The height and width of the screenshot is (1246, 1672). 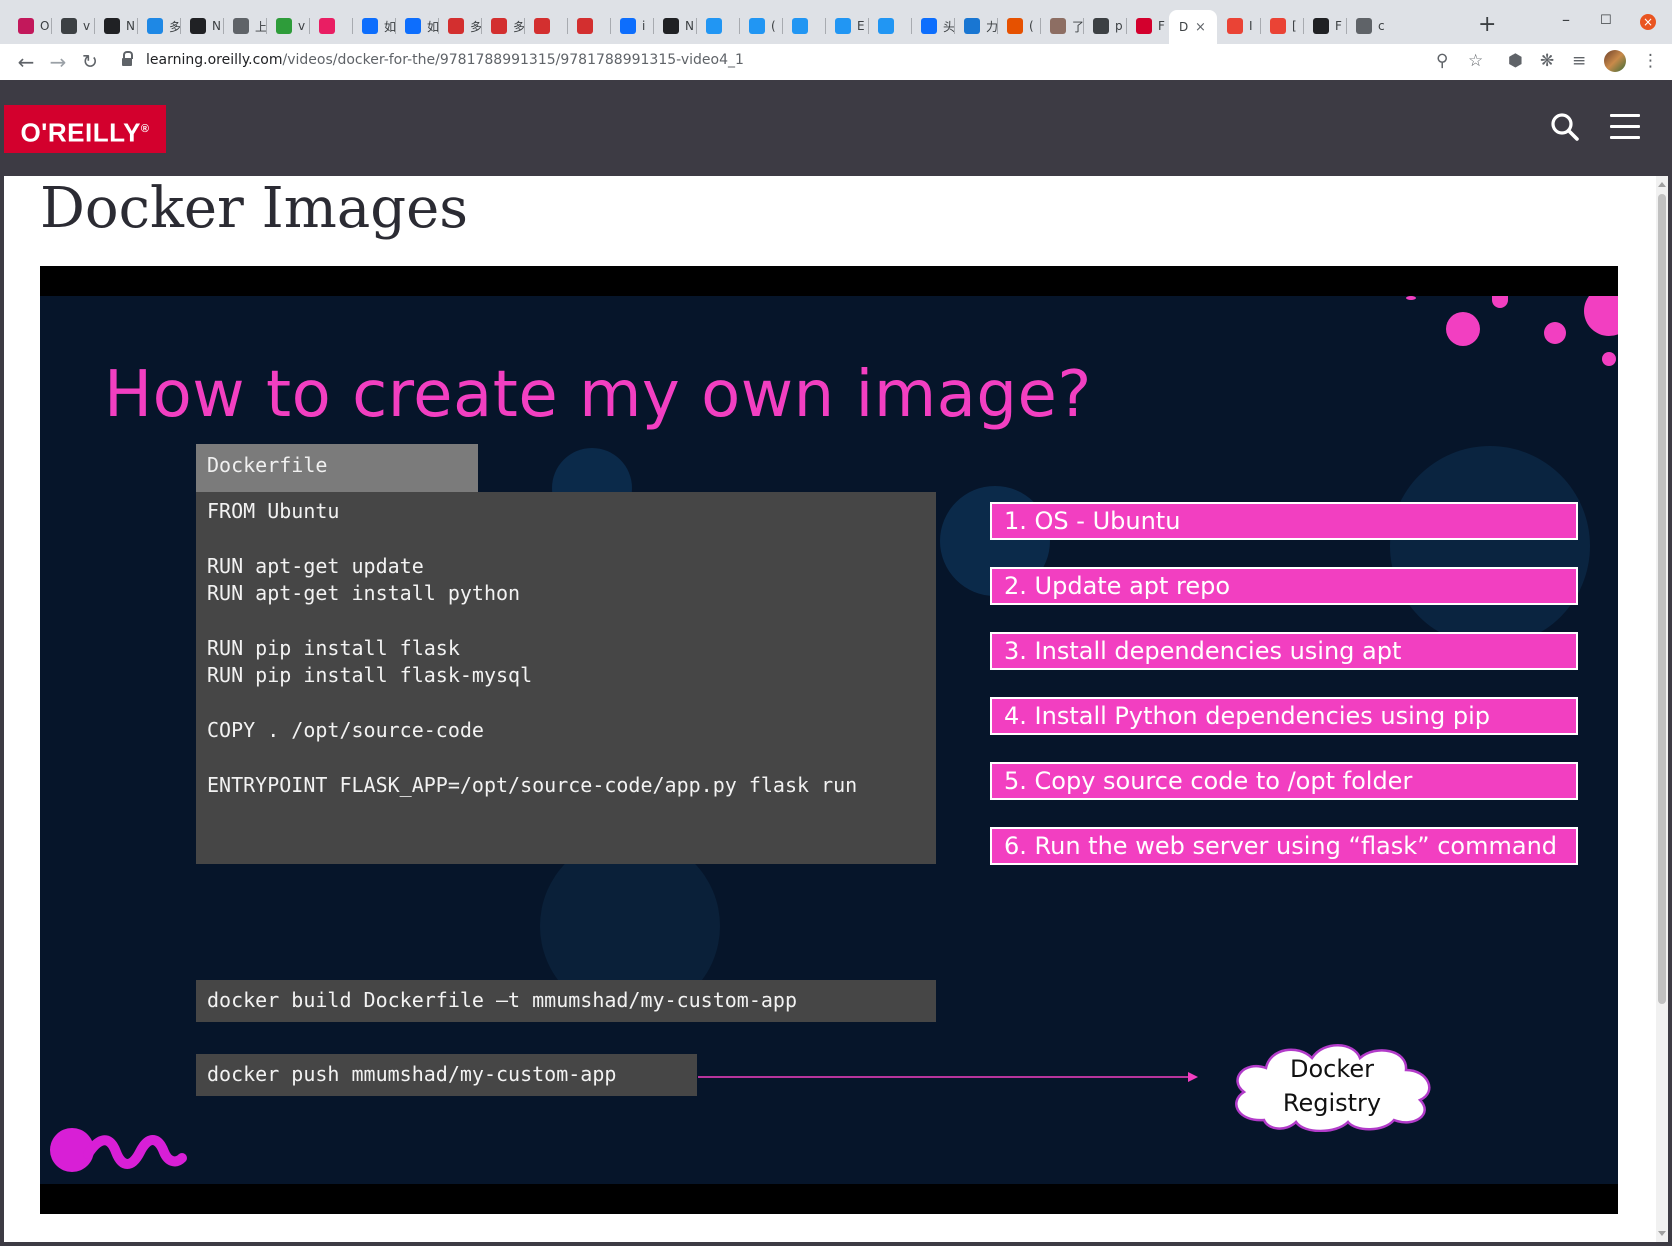 What do you see at coordinates (244, 26) in the screenshot?
I see `tab: 上` at bounding box center [244, 26].